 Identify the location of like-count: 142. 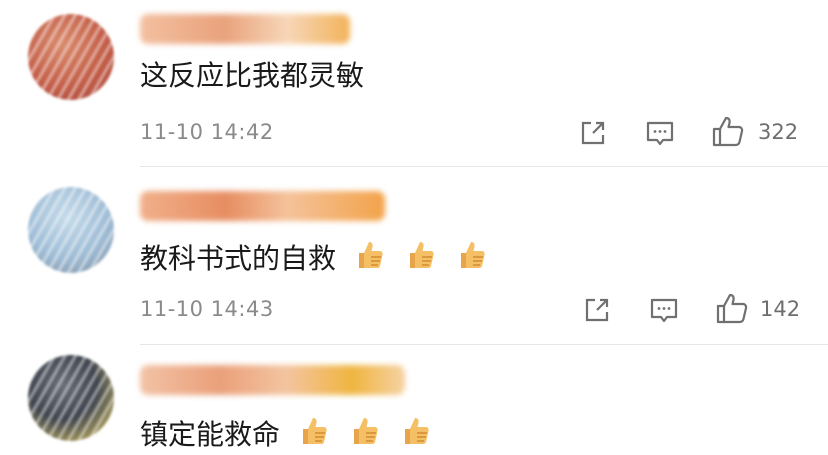
(780, 309).